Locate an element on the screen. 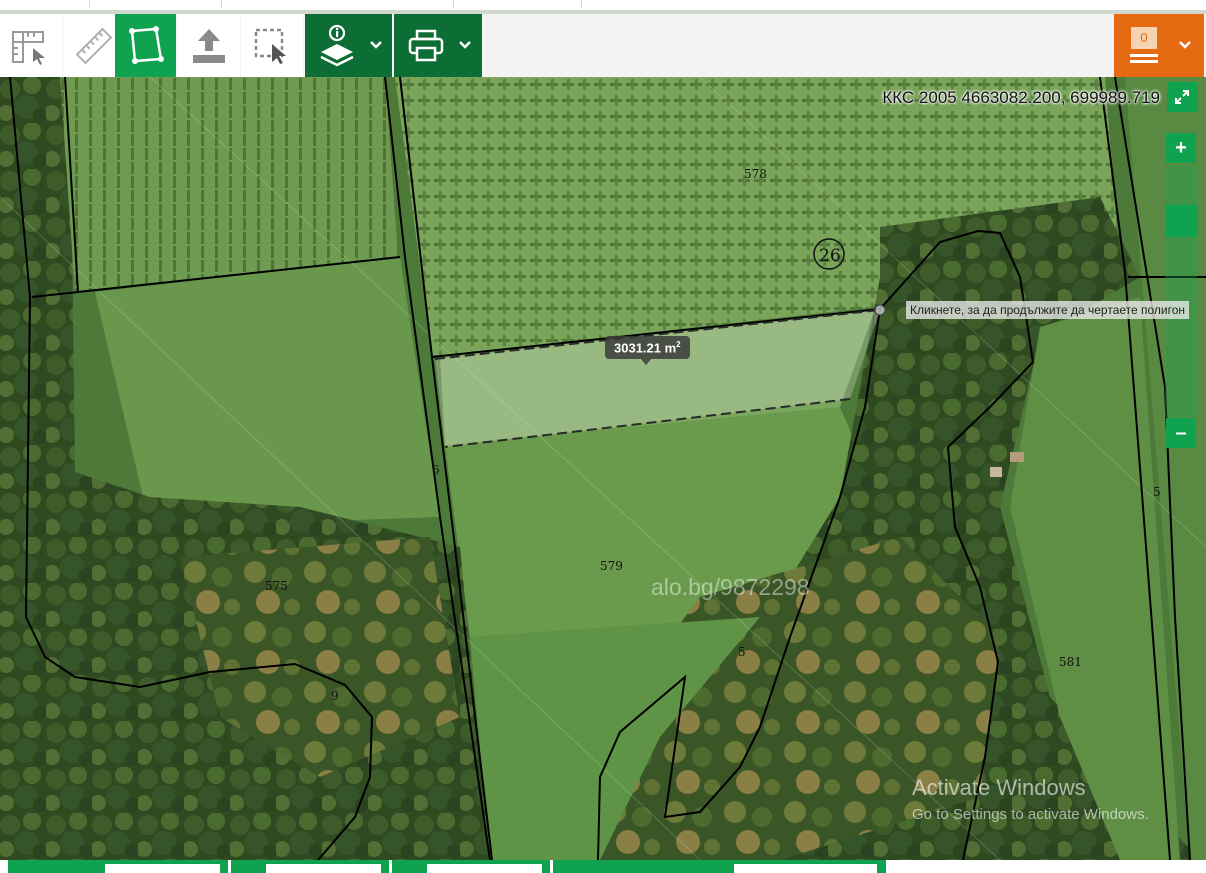  selection-menu-button: 0 is located at coordinates (1159, 45).